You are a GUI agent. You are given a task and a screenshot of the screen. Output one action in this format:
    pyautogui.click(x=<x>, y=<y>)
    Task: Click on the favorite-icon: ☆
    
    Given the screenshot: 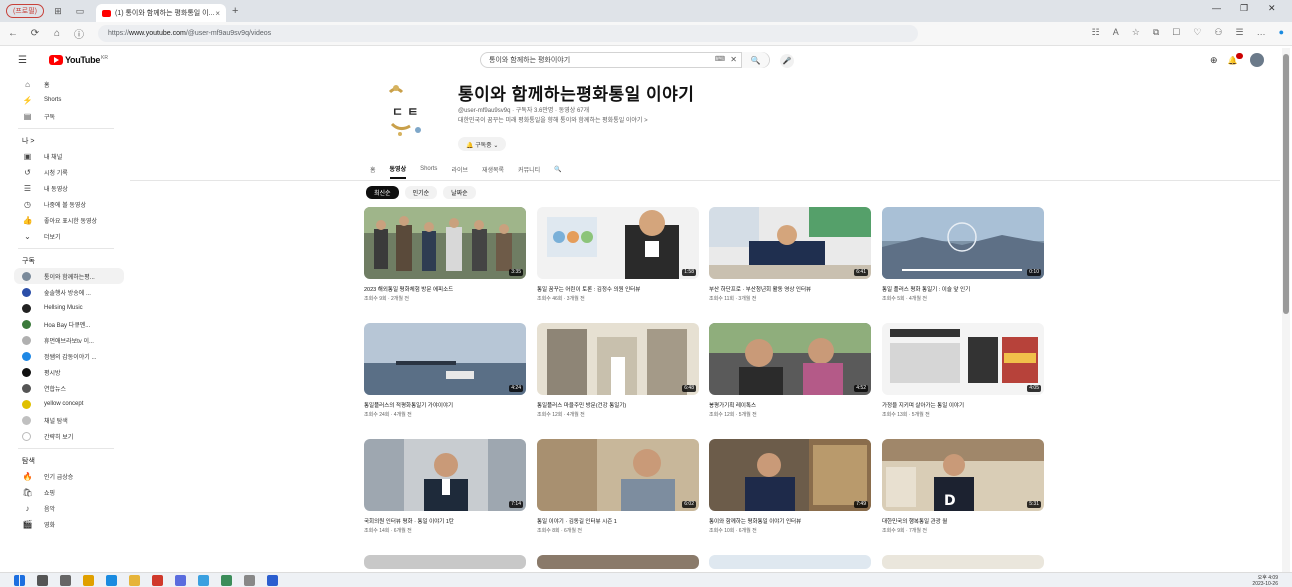 What is the action you would take?
    pyautogui.click(x=1136, y=32)
    